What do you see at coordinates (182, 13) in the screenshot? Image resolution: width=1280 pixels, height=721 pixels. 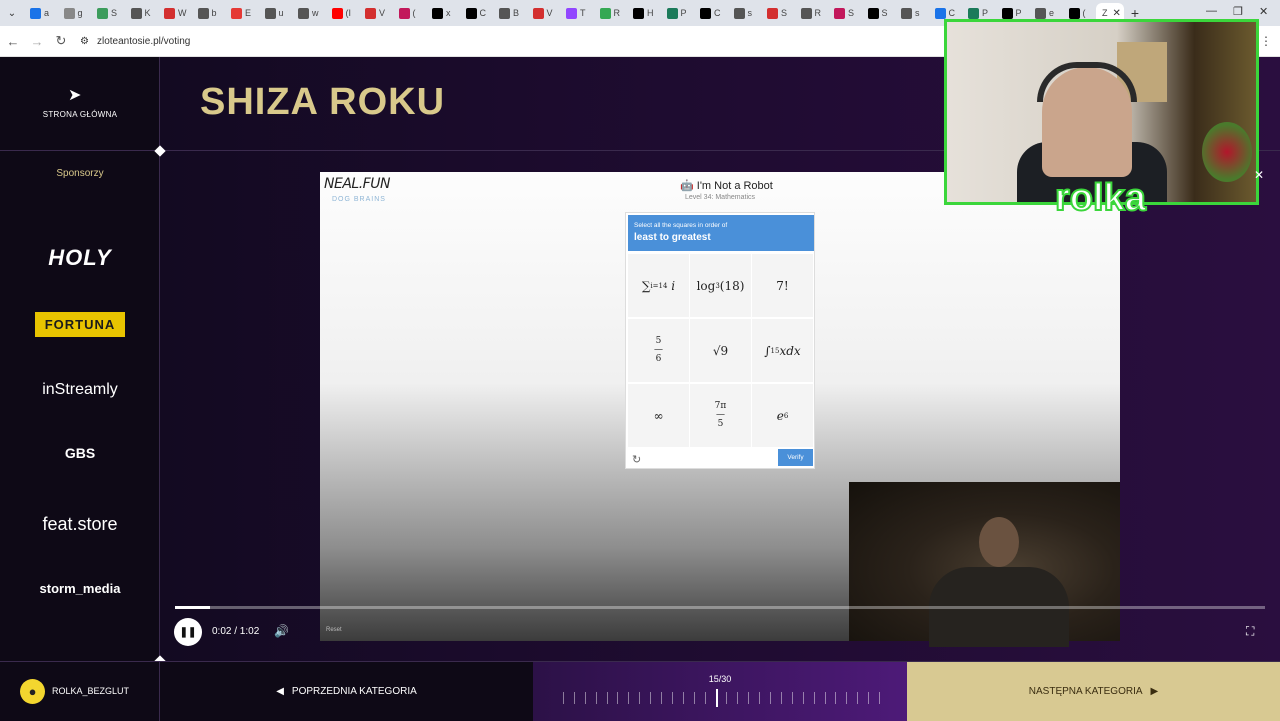 I see `tab-label: W` at bounding box center [182, 13].